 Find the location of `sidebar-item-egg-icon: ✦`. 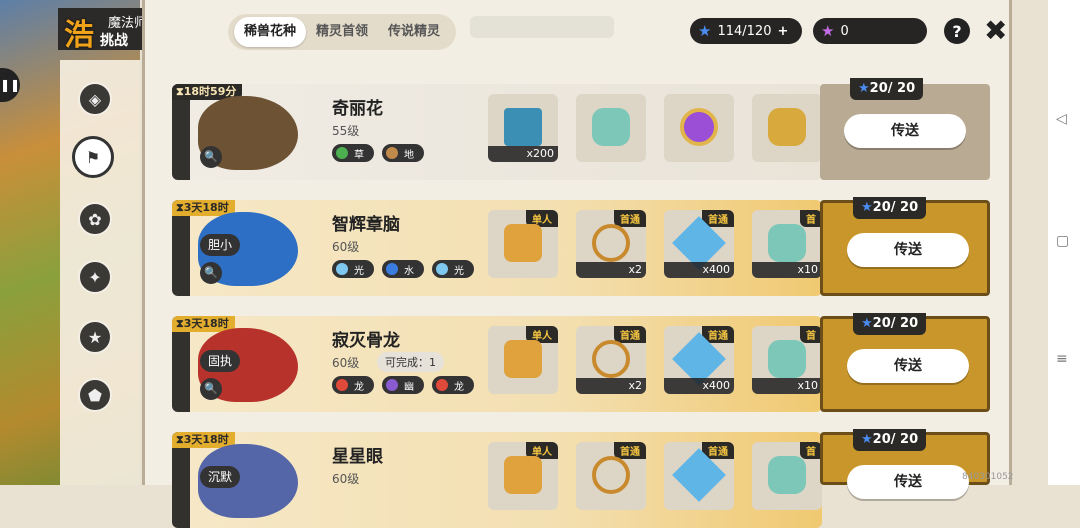

sidebar-item-egg-icon: ✦ is located at coordinates (95, 277).